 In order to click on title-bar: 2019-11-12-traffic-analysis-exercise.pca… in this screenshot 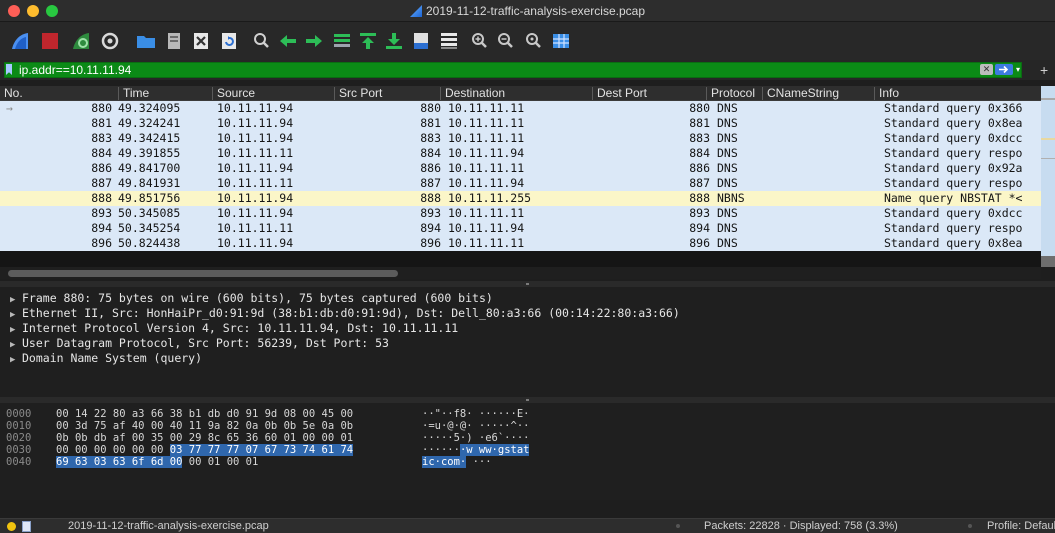, I will do `click(527, 11)`.